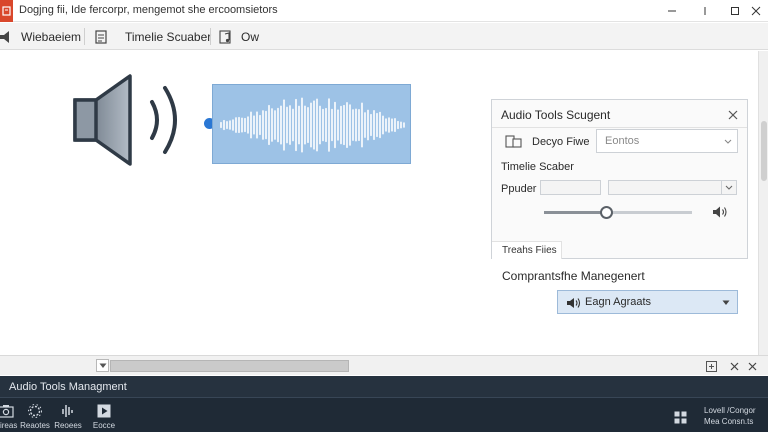 Image resolution: width=768 pixels, height=432 pixels. Describe the element at coordinates (384, 36) in the screenshot. I see `toolbar: Wiebaeiem Timelie Scuaber Ow` at that location.